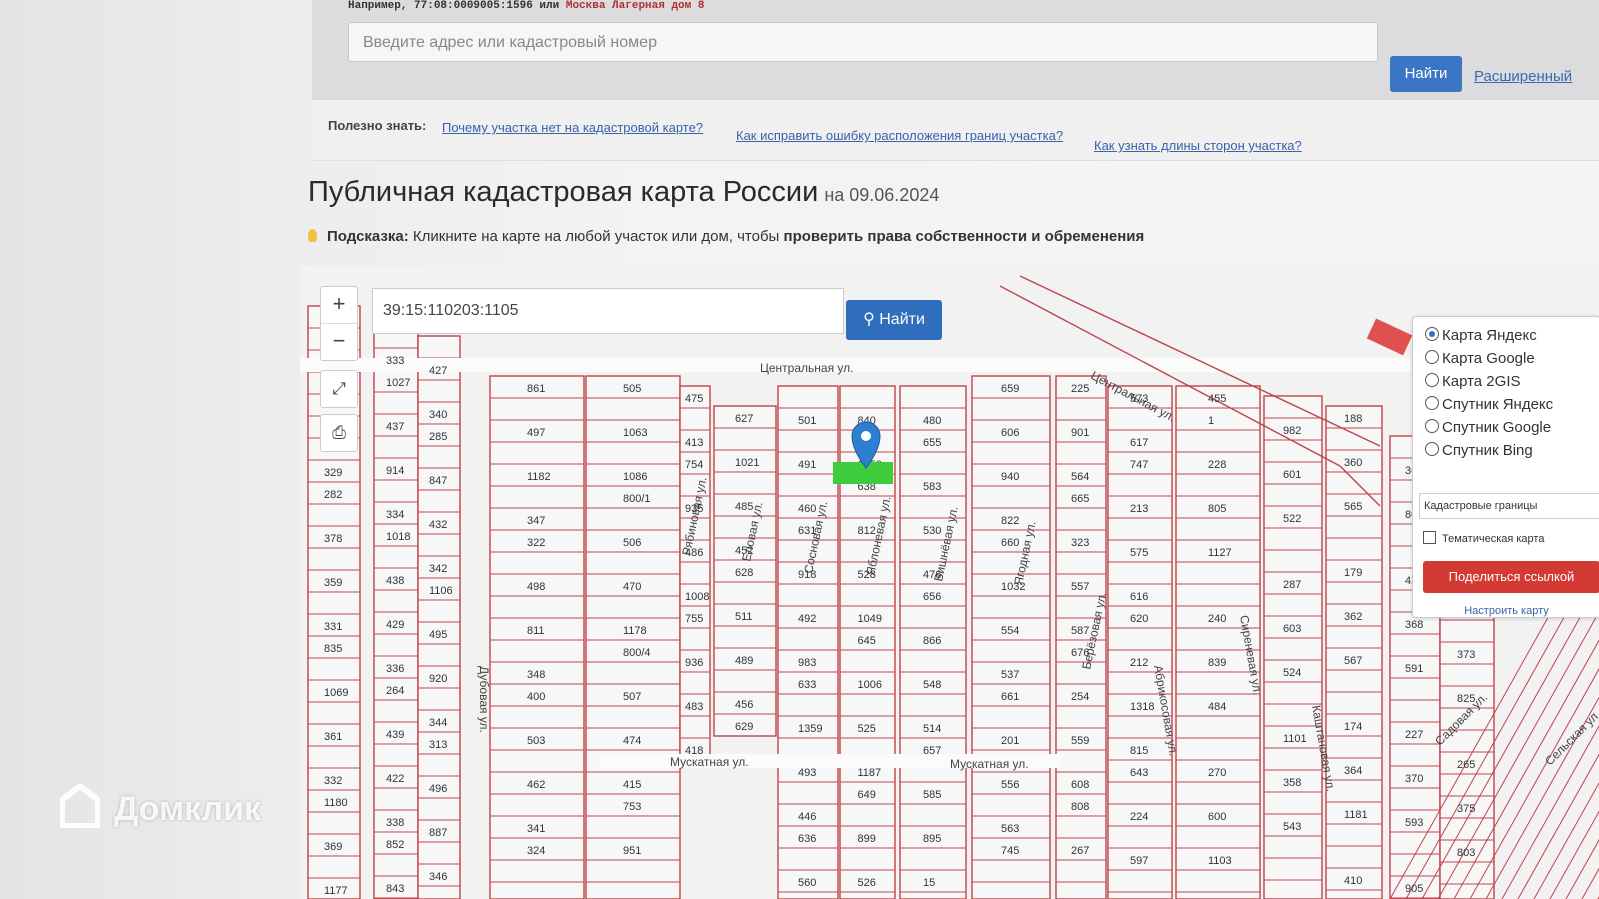  I want to click on zoom-in-button: +, so click(339, 305).